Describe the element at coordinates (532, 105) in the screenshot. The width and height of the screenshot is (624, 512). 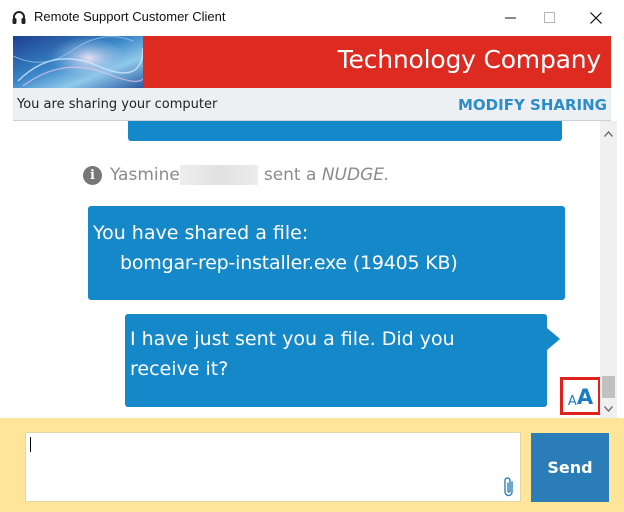
I see `modify-sharing-link: MODIFY SHARING` at that location.